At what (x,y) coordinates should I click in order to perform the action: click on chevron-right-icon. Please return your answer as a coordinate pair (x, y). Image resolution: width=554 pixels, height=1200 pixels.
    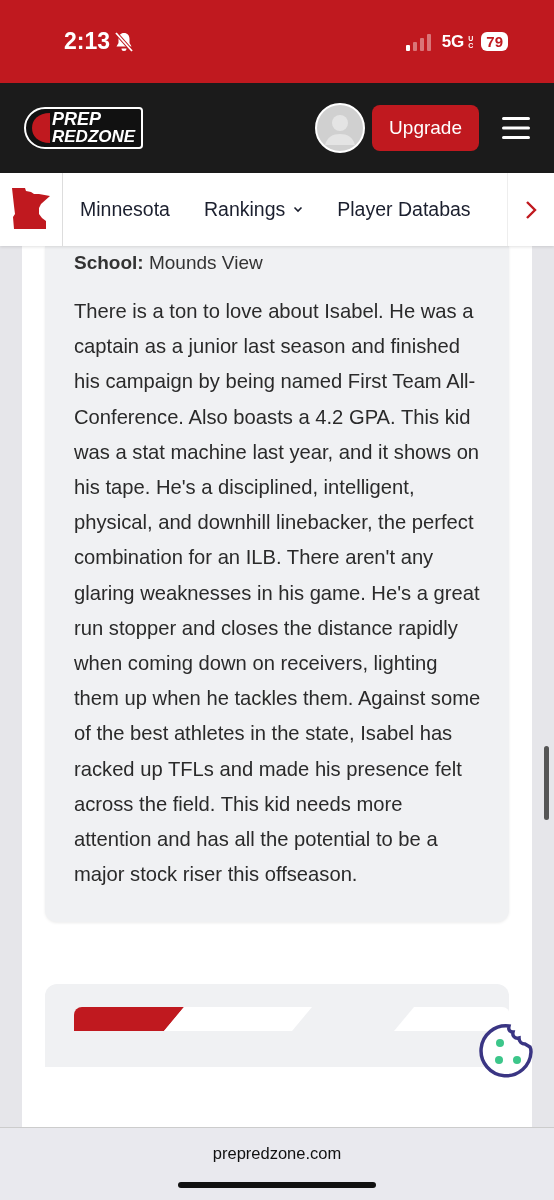
    Looking at the image, I should click on (531, 209).